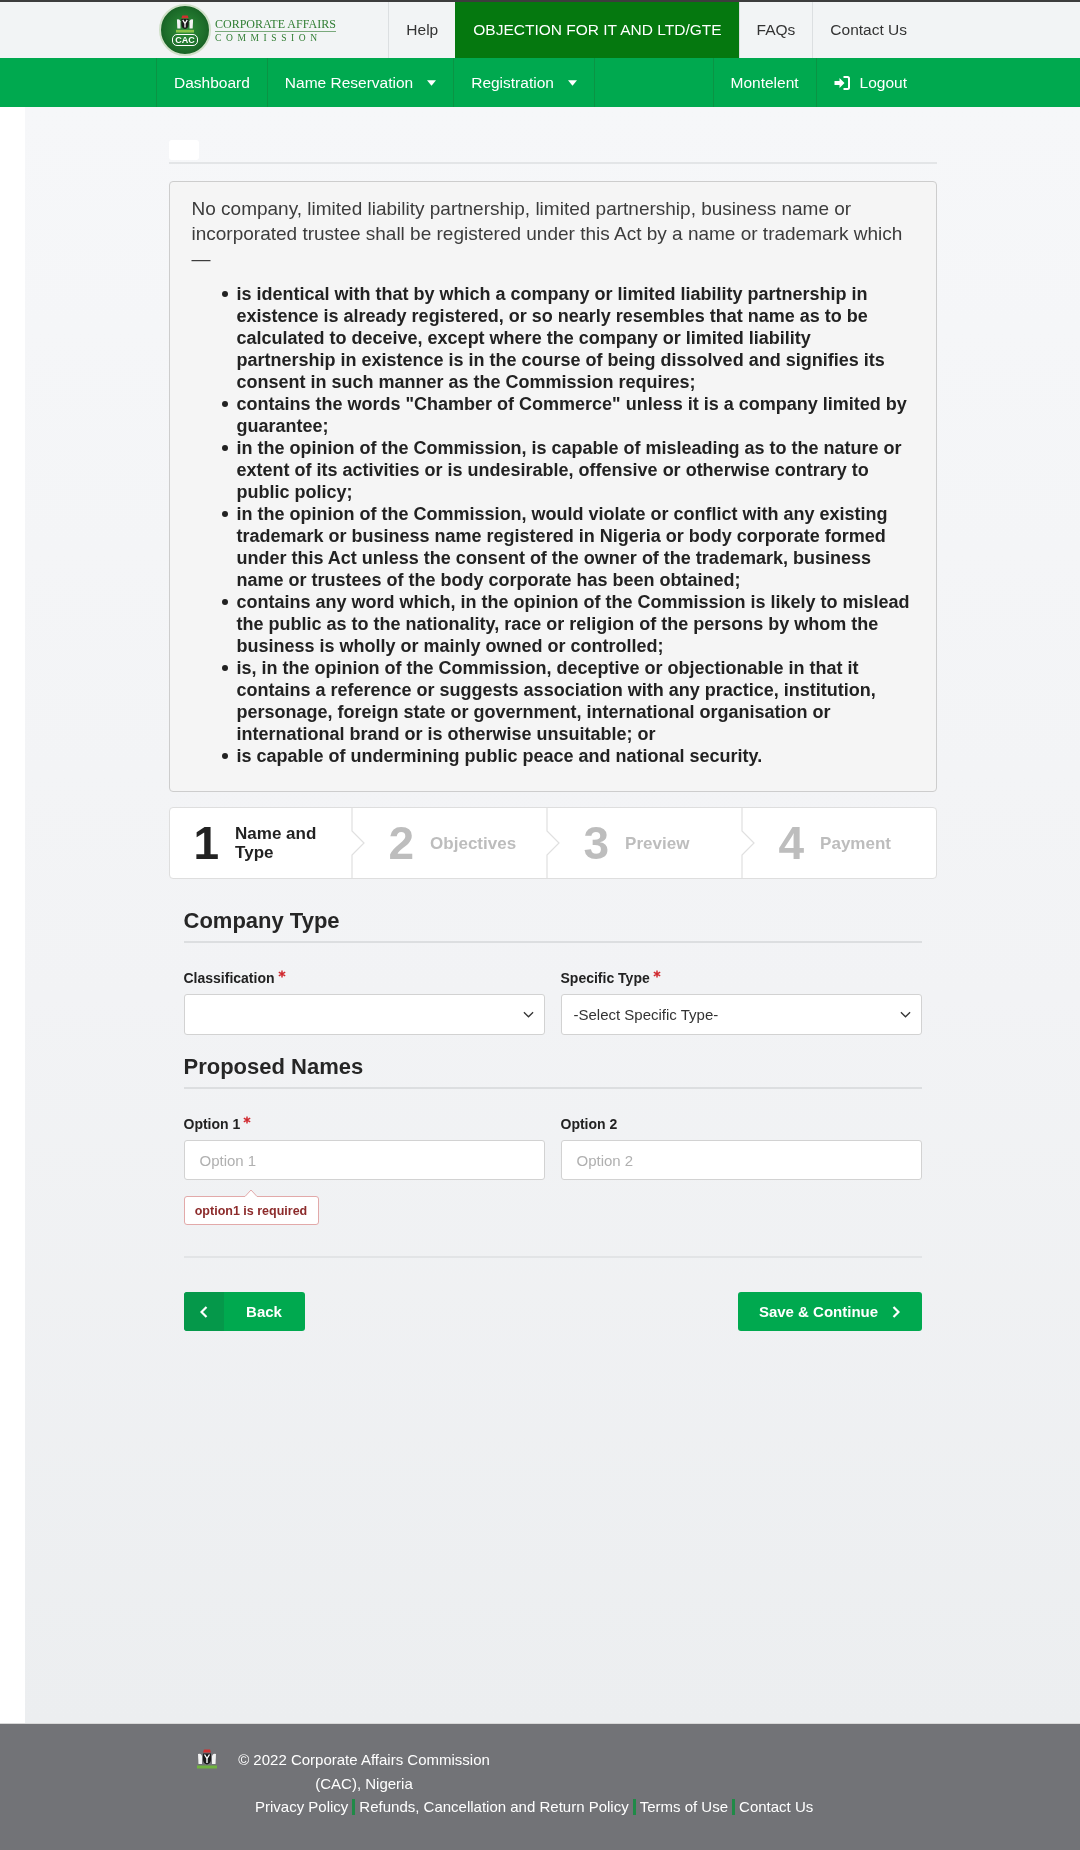 The height and width of the screenshot is (1850, 1080). I want to click on error-tooltip: option1 is required, so click(251, 1206).